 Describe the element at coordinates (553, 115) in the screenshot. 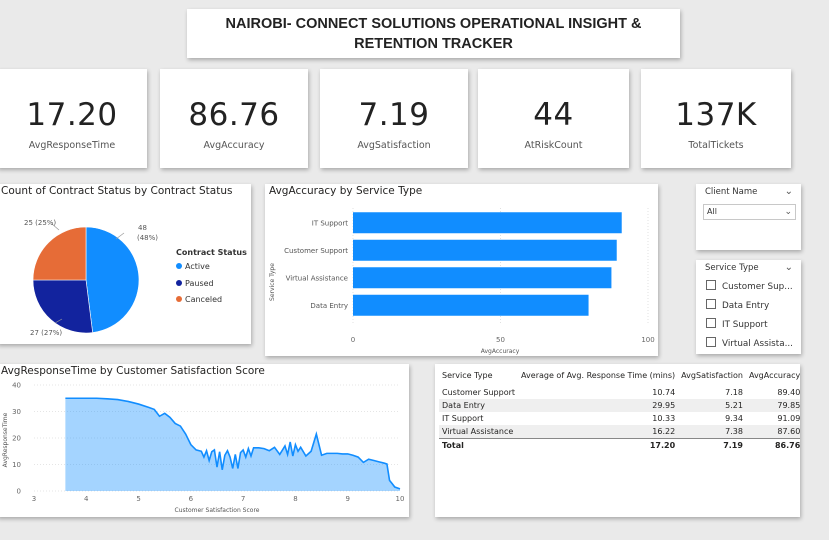

I see `kpi-value: 44` at that location.